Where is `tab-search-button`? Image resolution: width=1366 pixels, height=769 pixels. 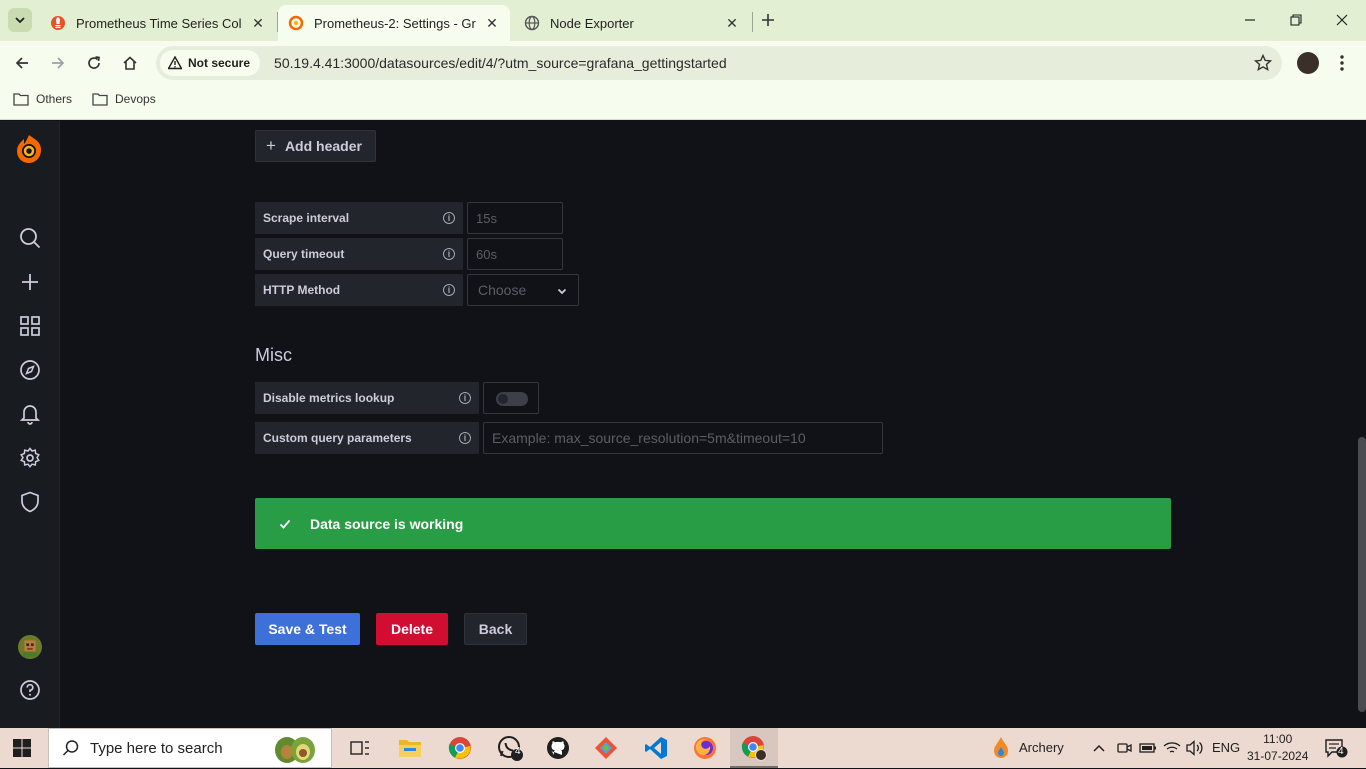 tab-search-button is located at coordinates (20, 20).